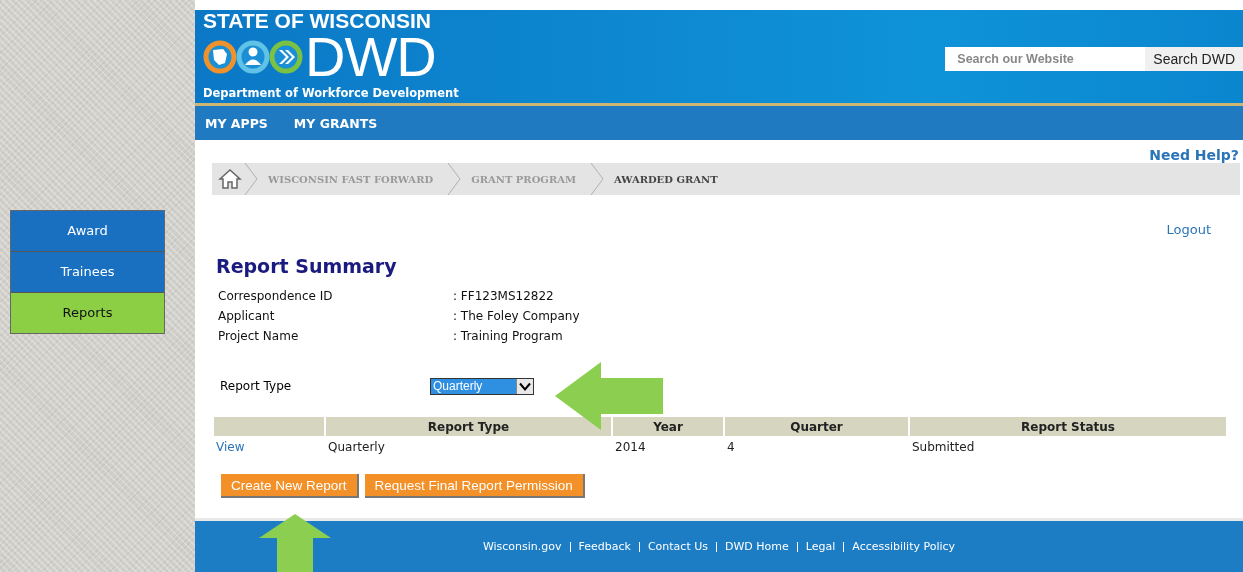 Image resolution: width=1243 pixels, height=572 pixels. Describe the element at coordinates (247, 316) in the screenshot. I see `field-label: Applicant` at that location.